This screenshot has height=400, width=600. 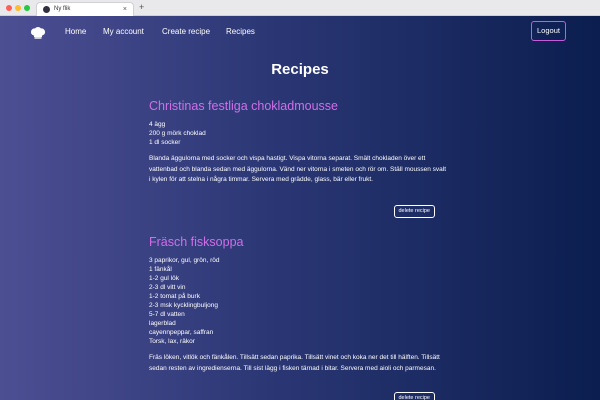 What do you see at coordinates (177, 133) in the screenshot?
I see `ingredient-item: 200 g mörk choklad` at bounding box center [177, 133].